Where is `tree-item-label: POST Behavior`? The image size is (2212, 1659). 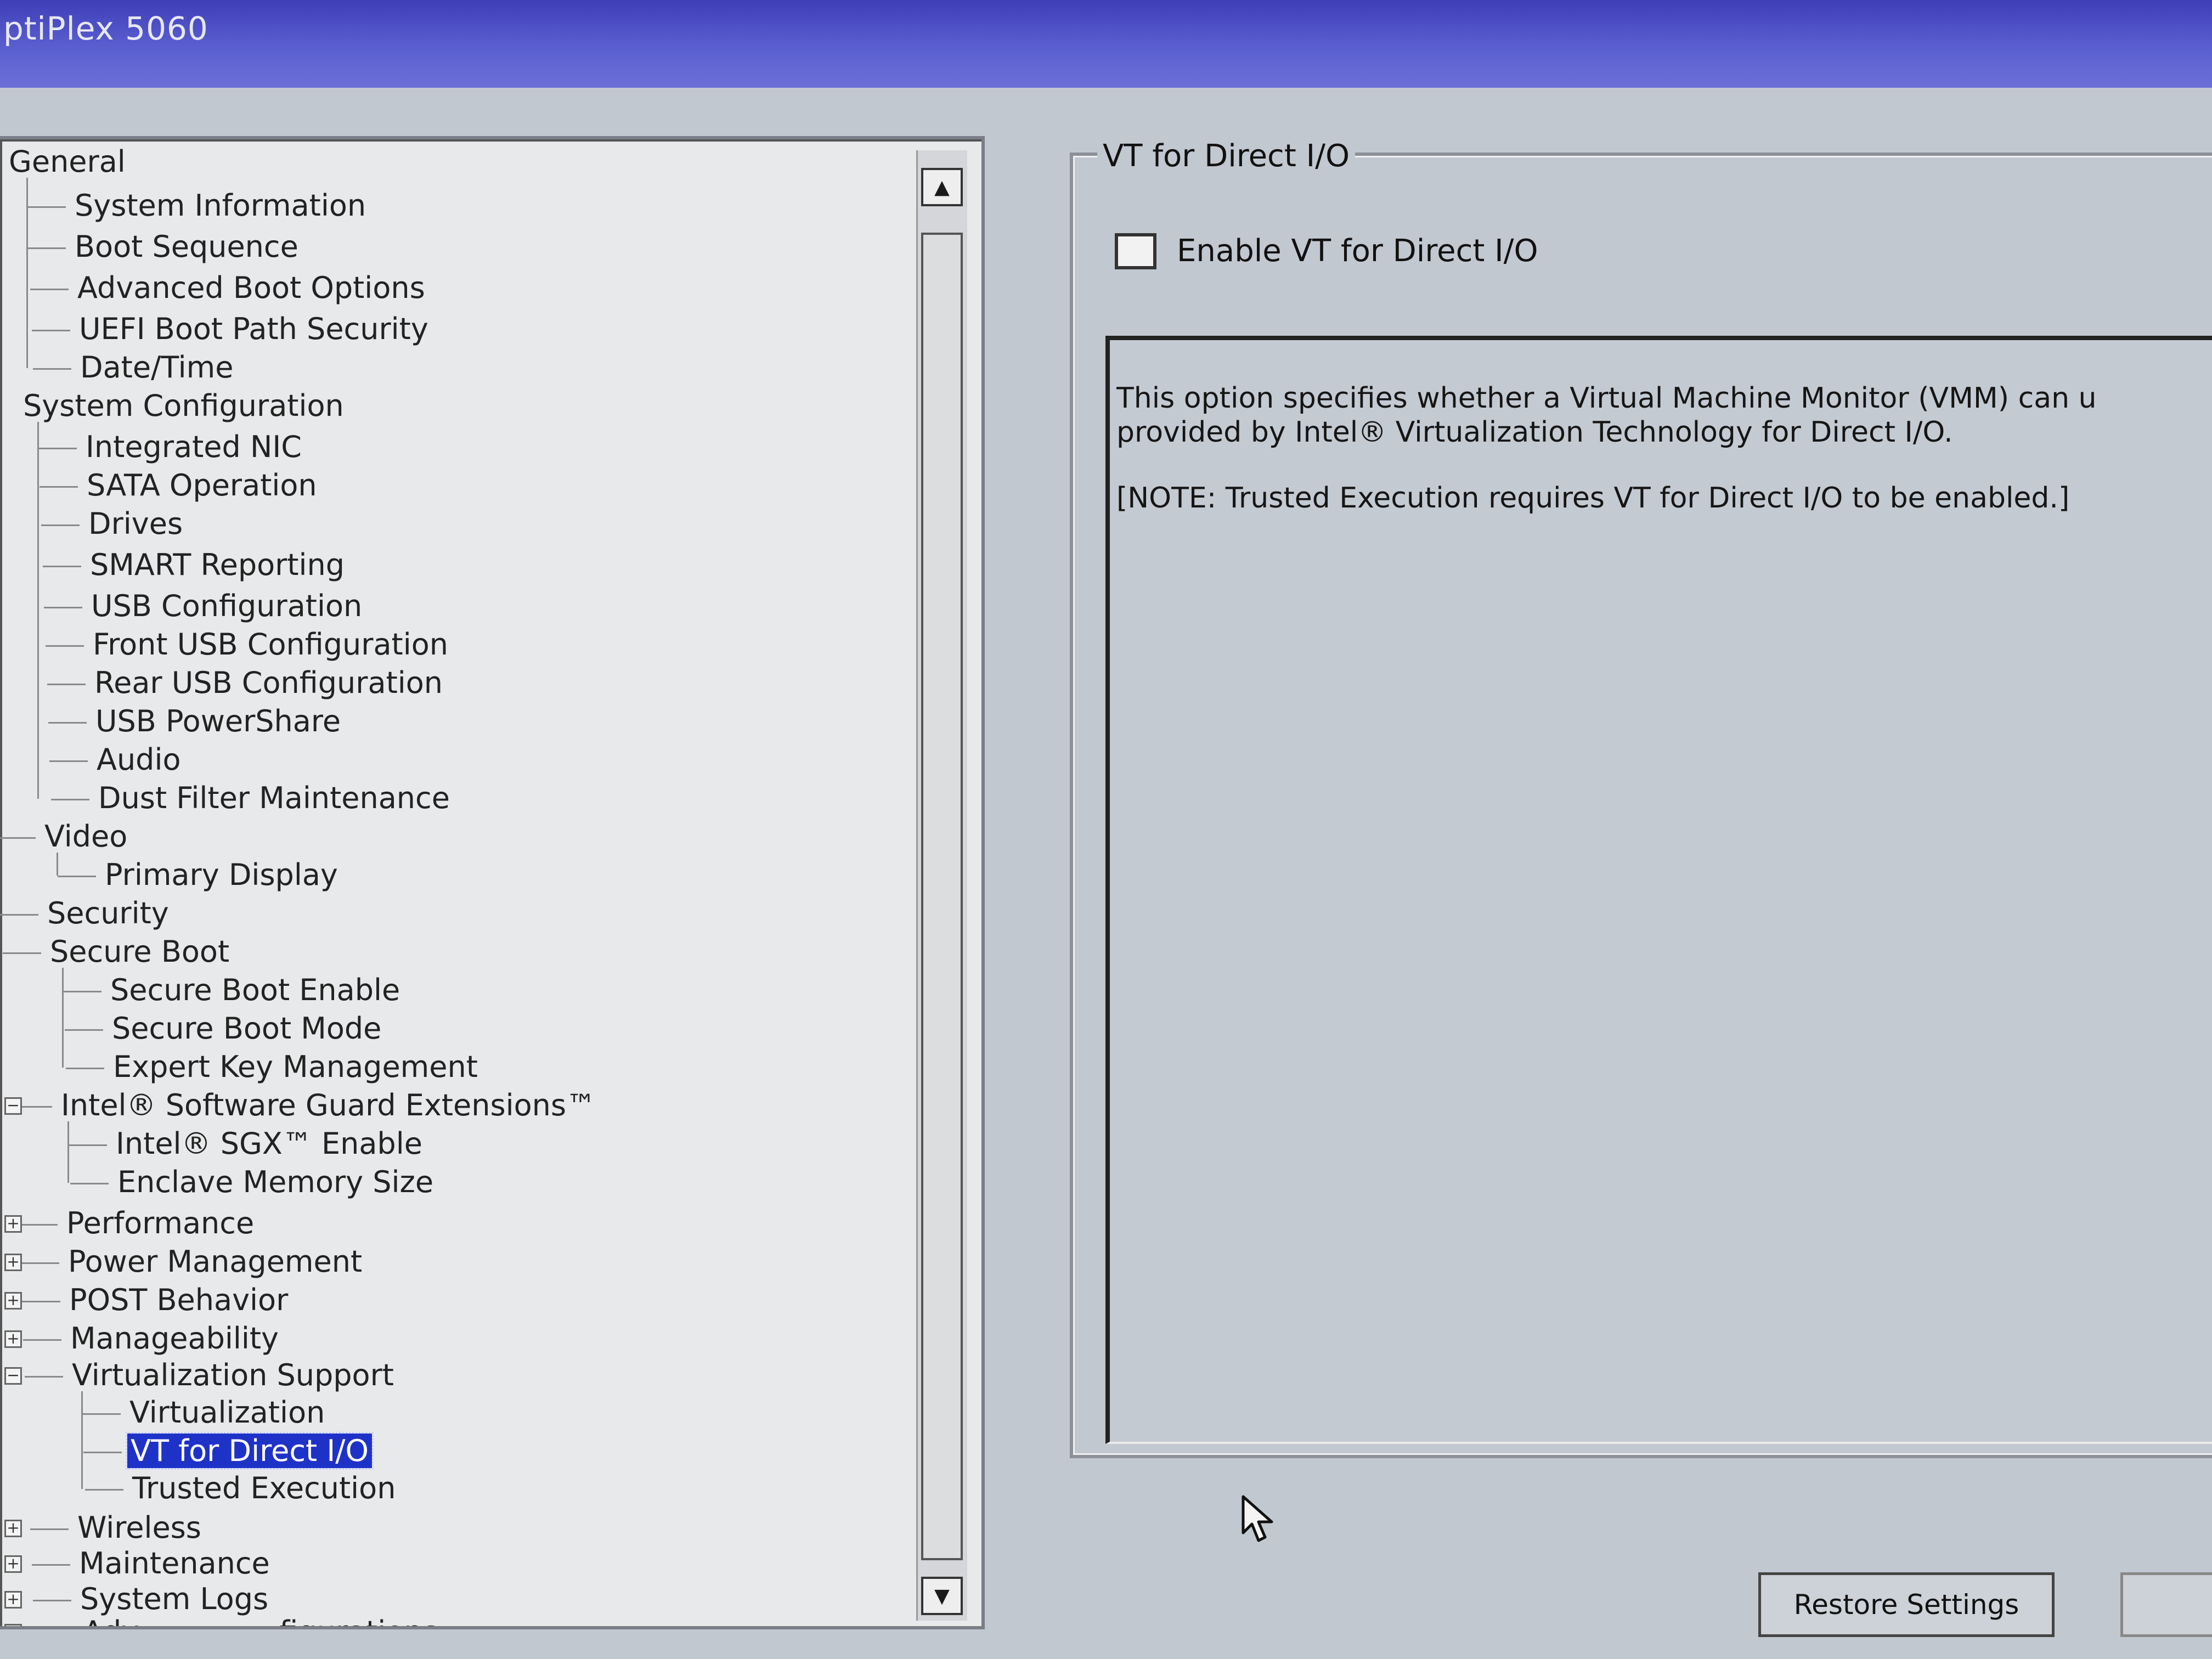
tree-item-label: POST Behavior is located at coordinates (179, 1300).